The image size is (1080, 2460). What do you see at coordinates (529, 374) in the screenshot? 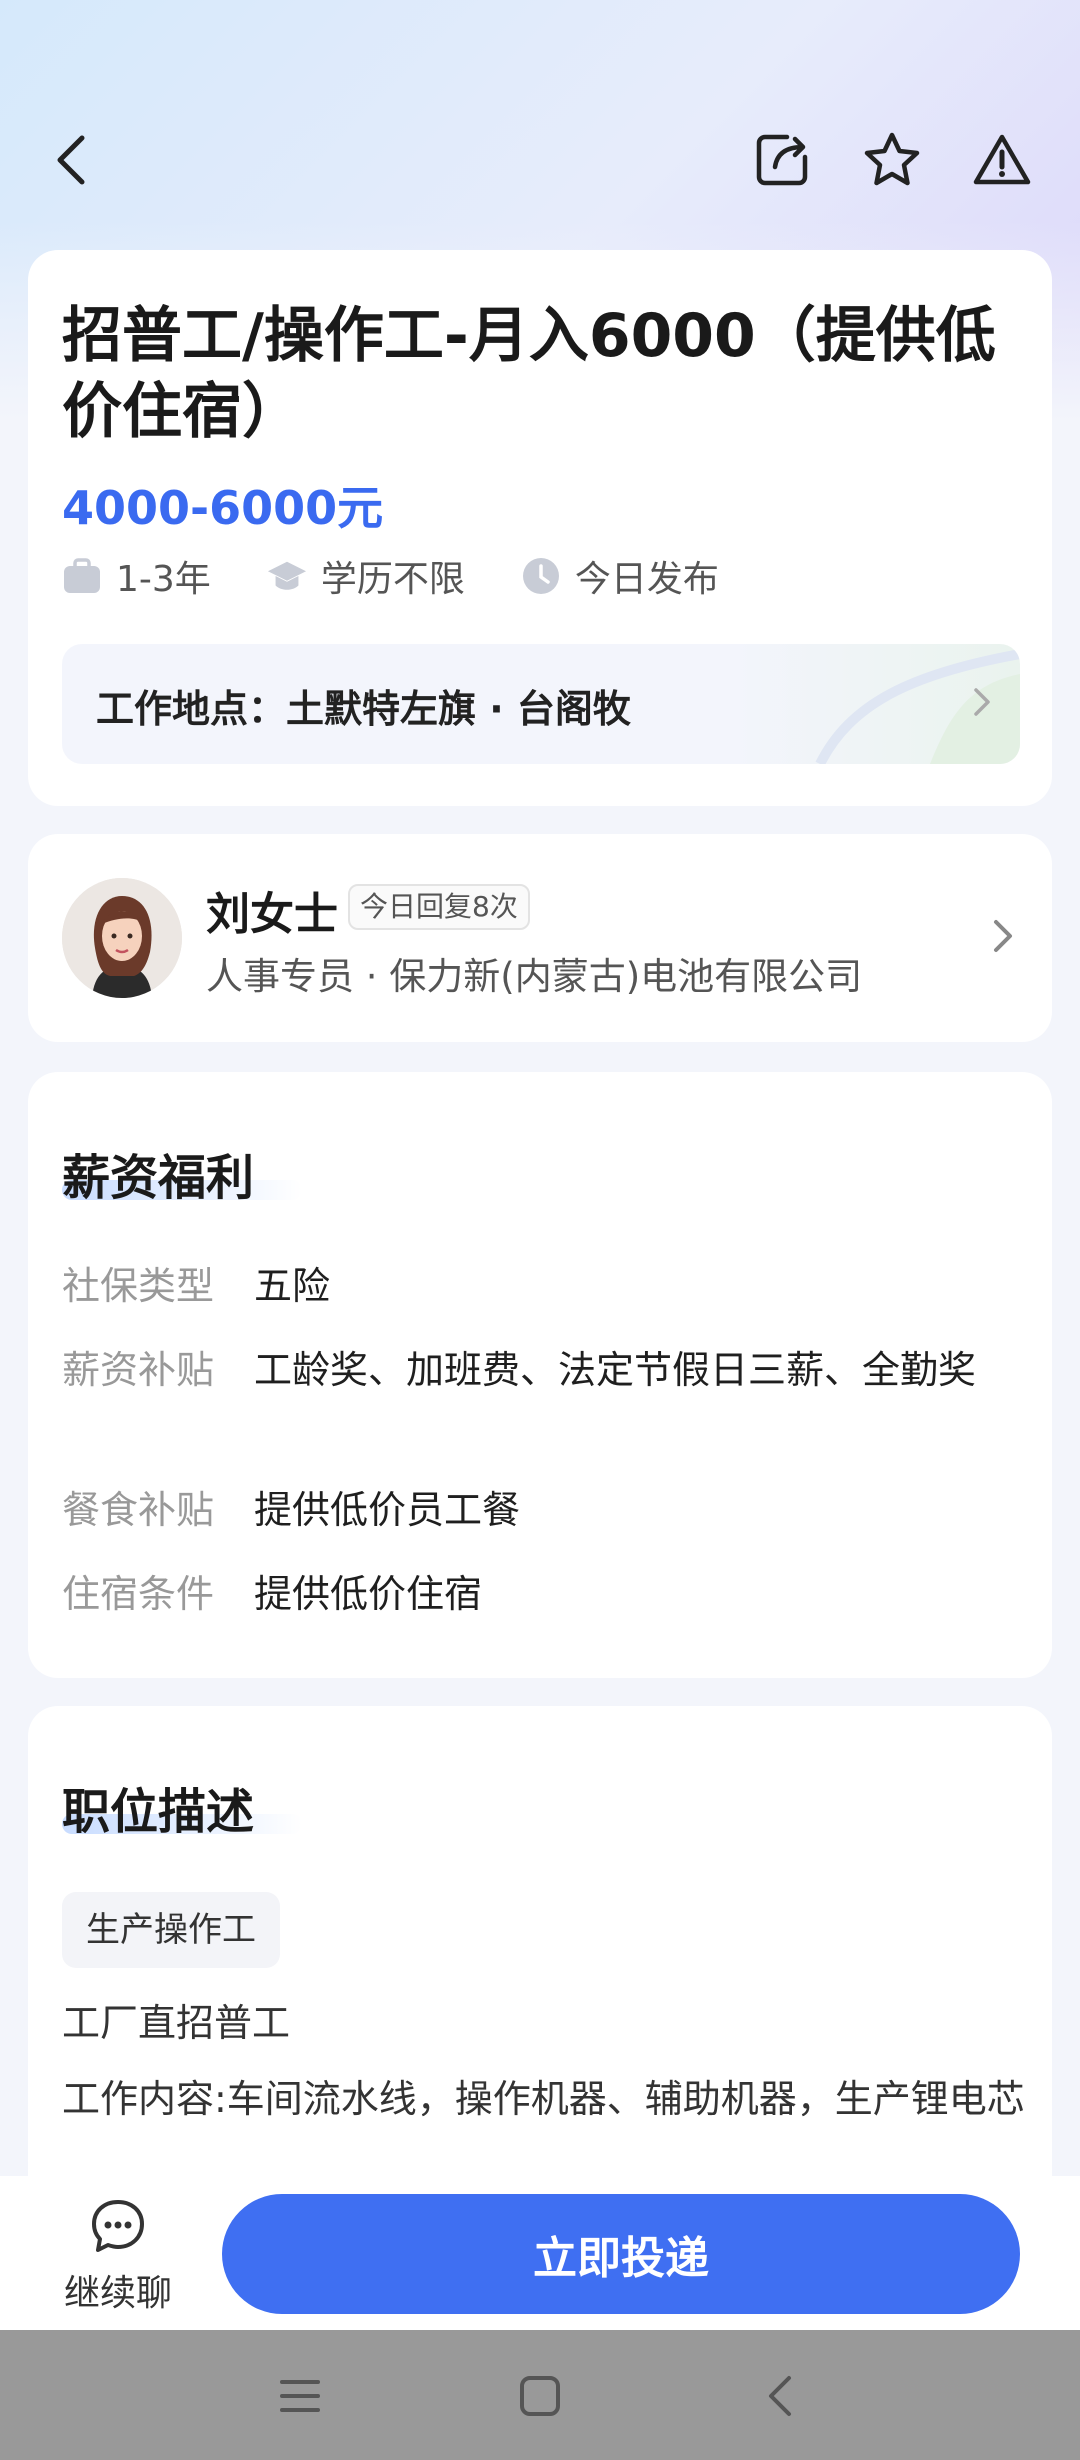
I see `job-title: 招普工/操作工-月入6000（提供低价住宿）` at bounding box center [529, 374].